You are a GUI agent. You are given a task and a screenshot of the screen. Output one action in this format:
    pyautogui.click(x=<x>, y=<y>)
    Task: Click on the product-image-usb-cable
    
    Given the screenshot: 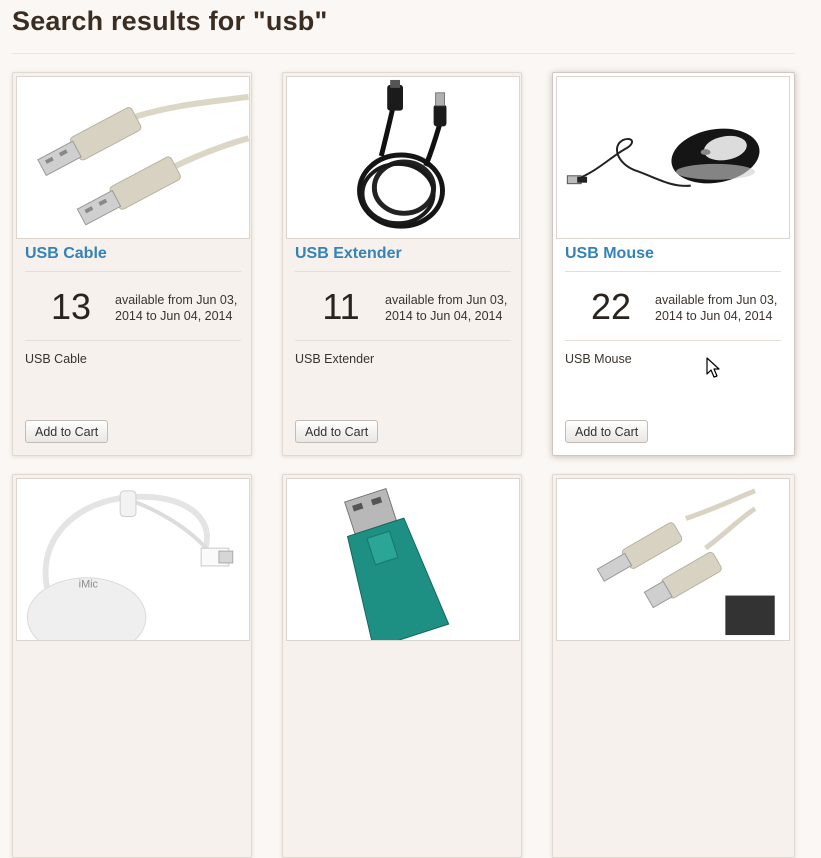 What is the action you would take?
    pyautogui.click(x=133, y=157)
    